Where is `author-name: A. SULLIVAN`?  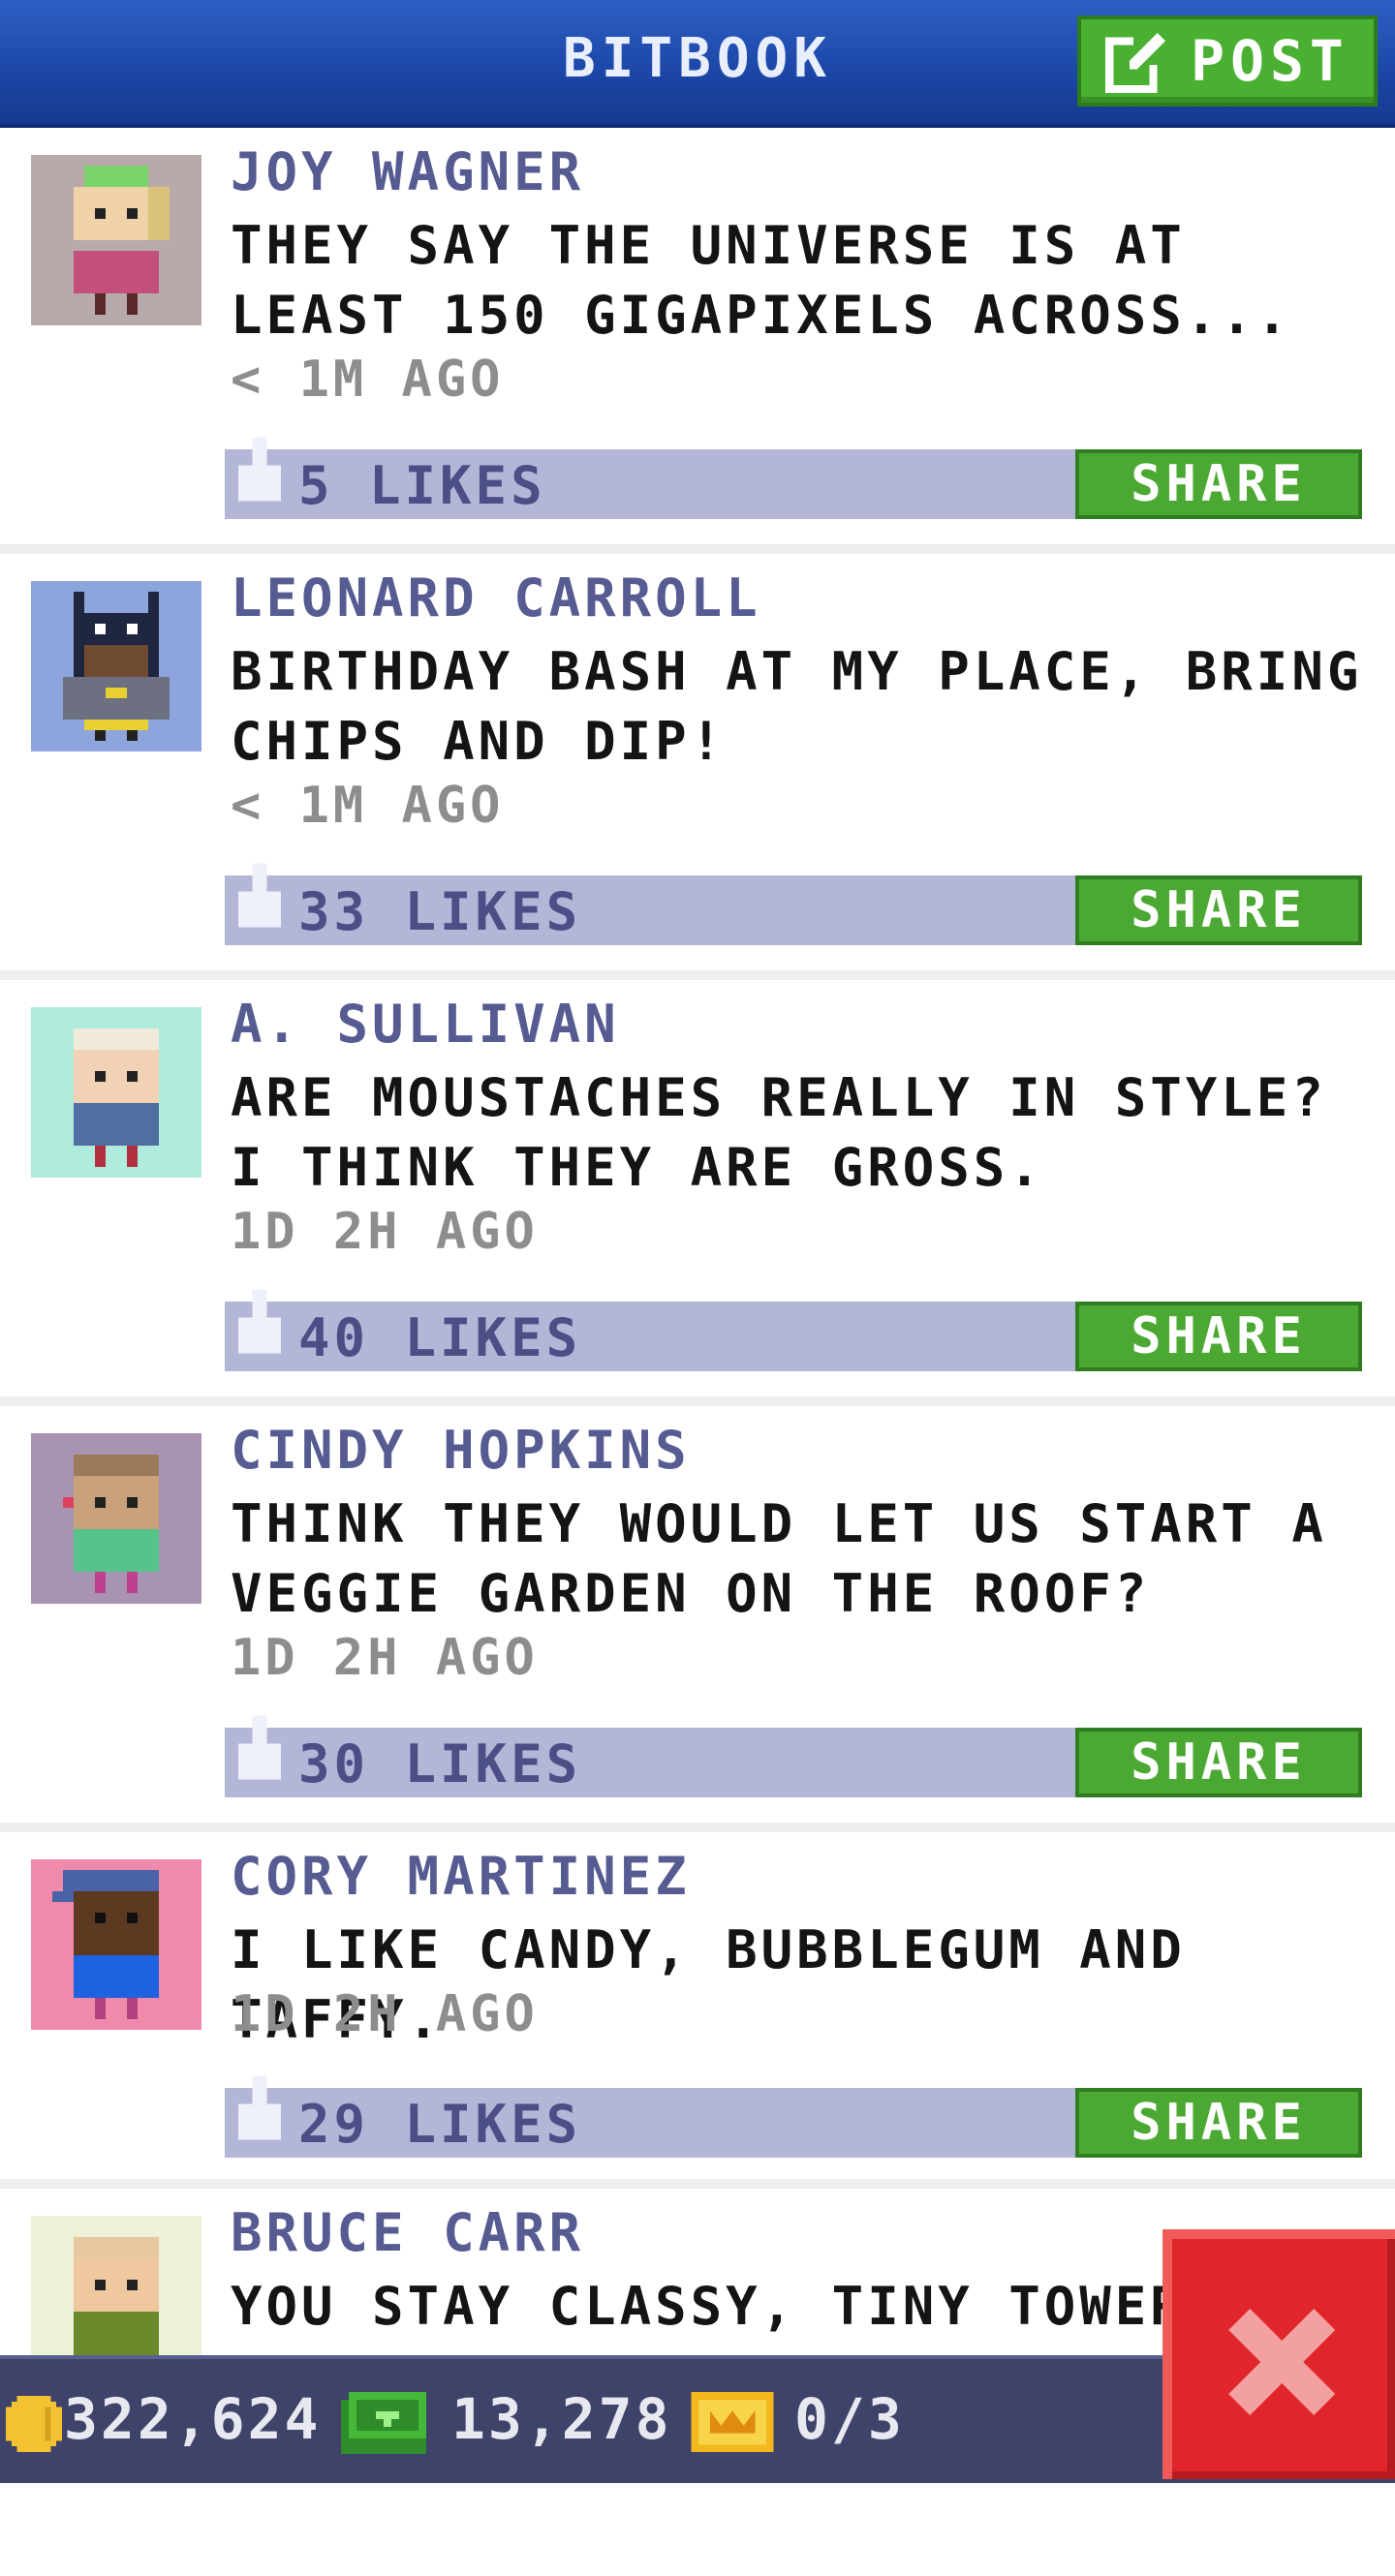
author-name: A. SULLIVAN is located at coordinates (425, 1024).